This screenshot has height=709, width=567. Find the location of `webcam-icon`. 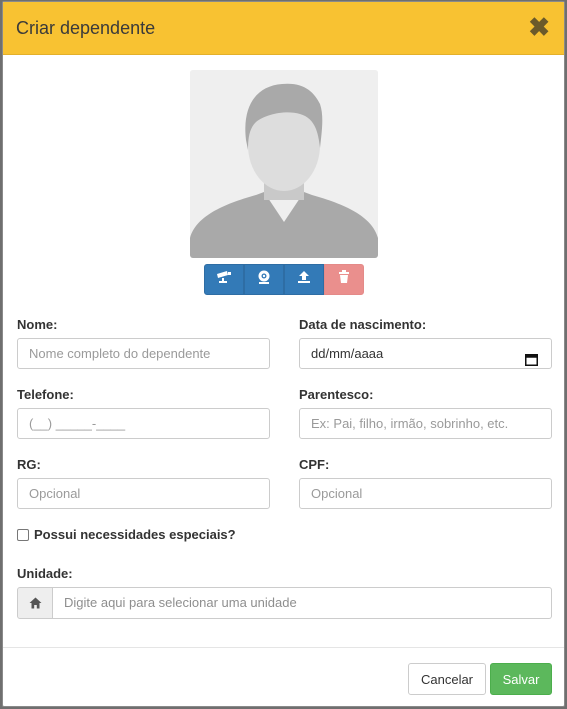

webcam-icon is located at coordinates (264, 279).